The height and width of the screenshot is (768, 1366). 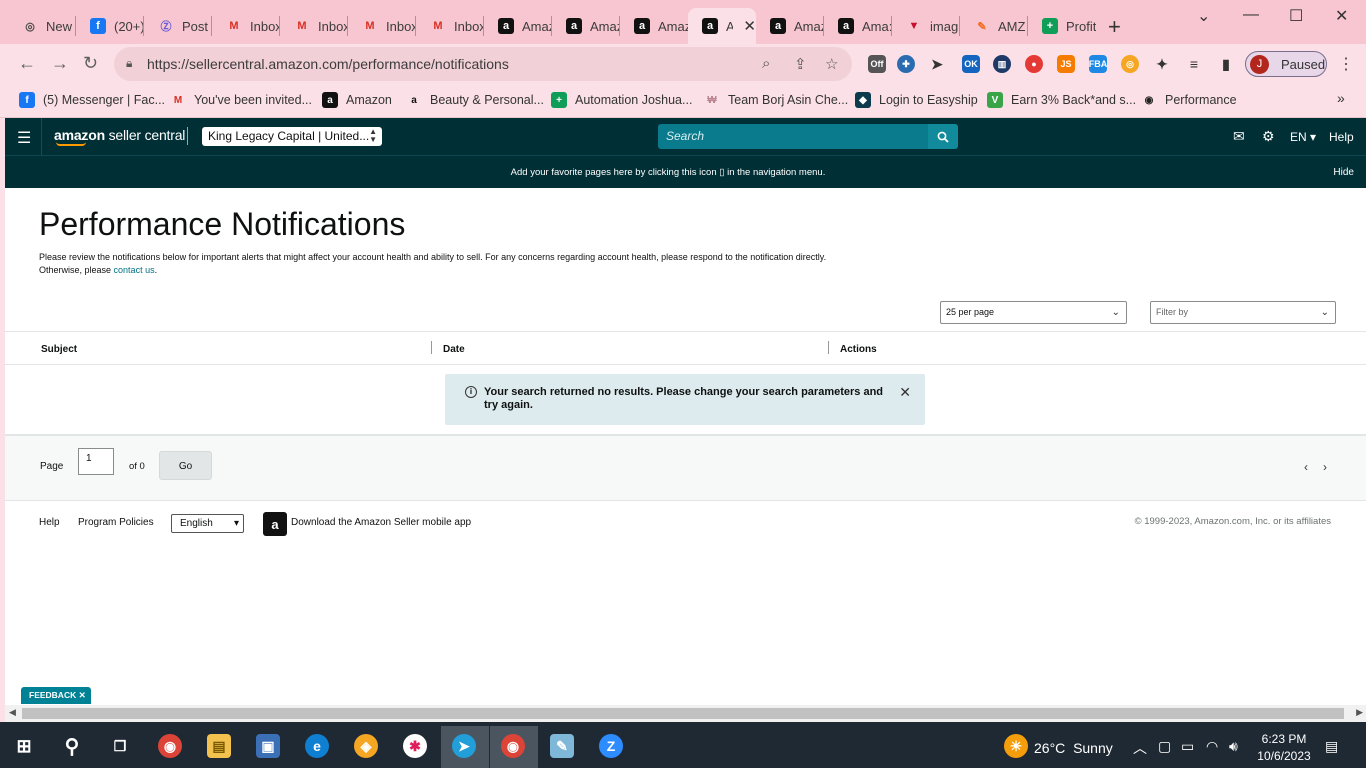 I want to click on zoom-app-icon: Z, so click(x=611, y=746).